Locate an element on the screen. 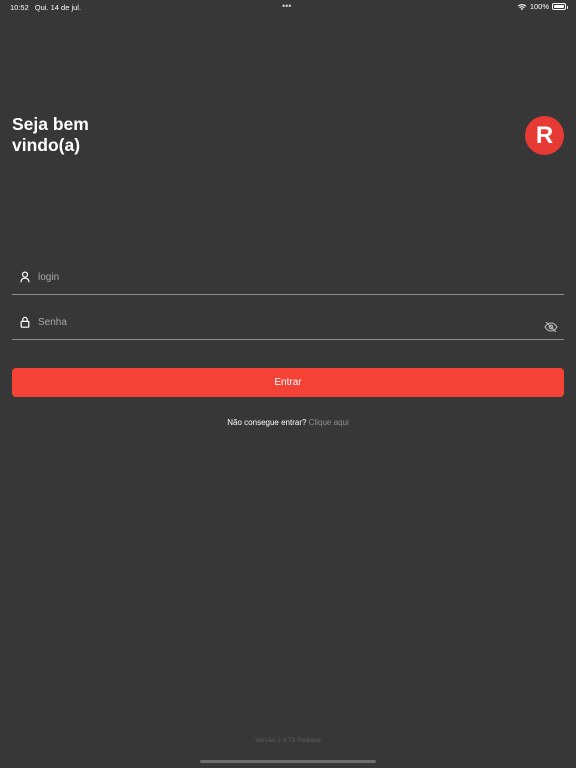 This screenshot has height=768, width=576. password-input is located at coordinates (278, 322).